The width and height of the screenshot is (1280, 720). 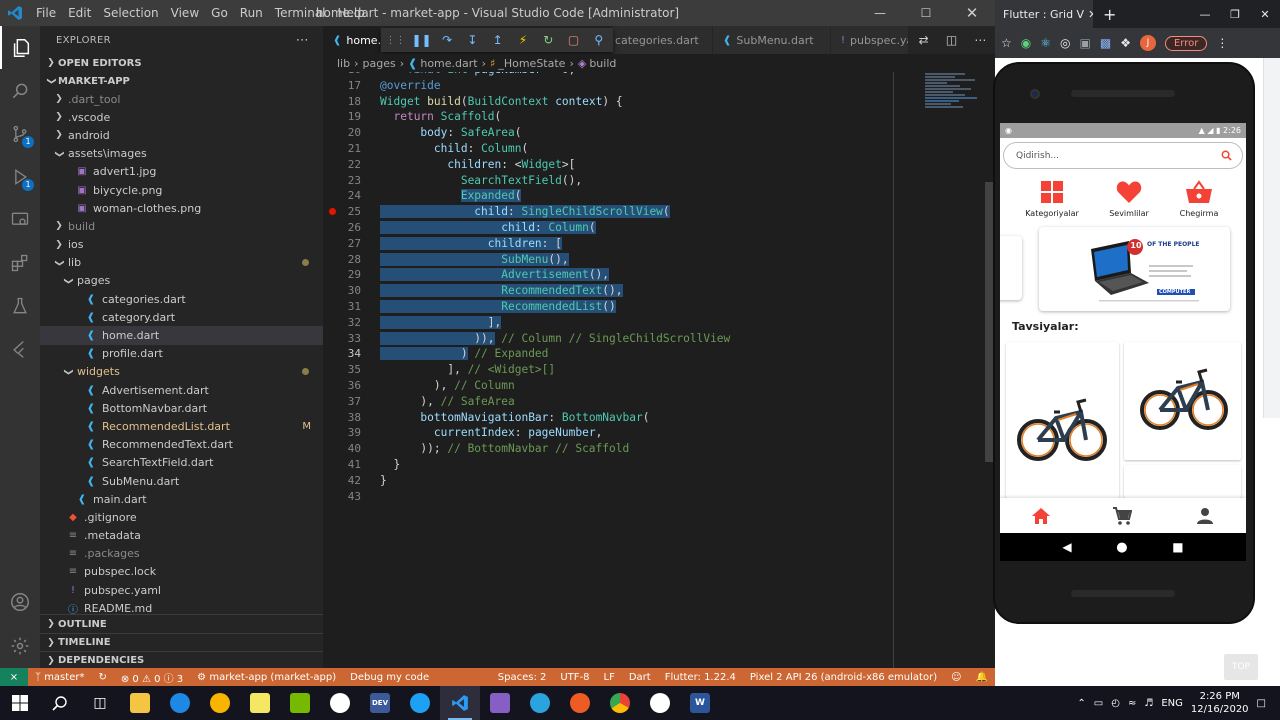 I want to click on step-out-icon: ↥, so click(x=498, y=40).